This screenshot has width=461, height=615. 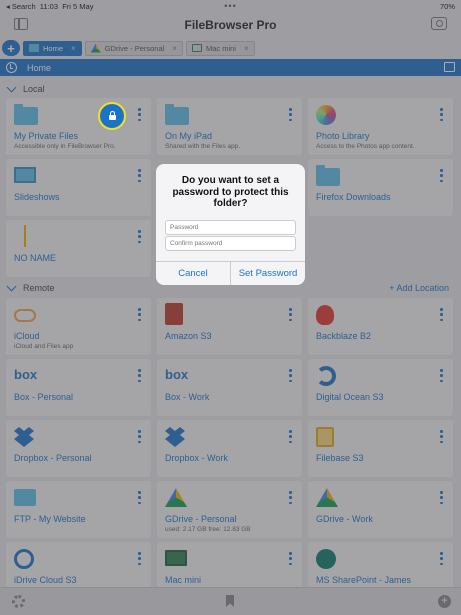 I want to click on lock-button, so click(x=112, y=116).